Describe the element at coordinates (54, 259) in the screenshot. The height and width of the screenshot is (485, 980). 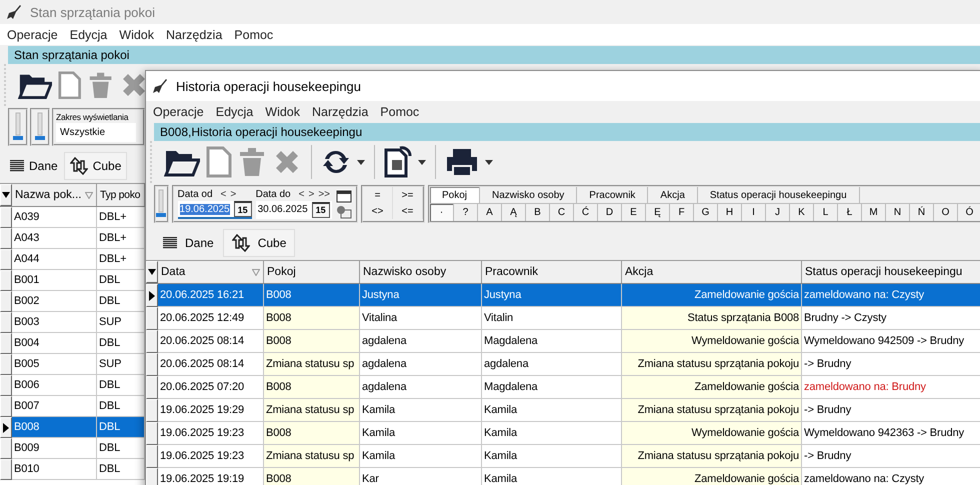
I see `table-cell: A044` at that location.